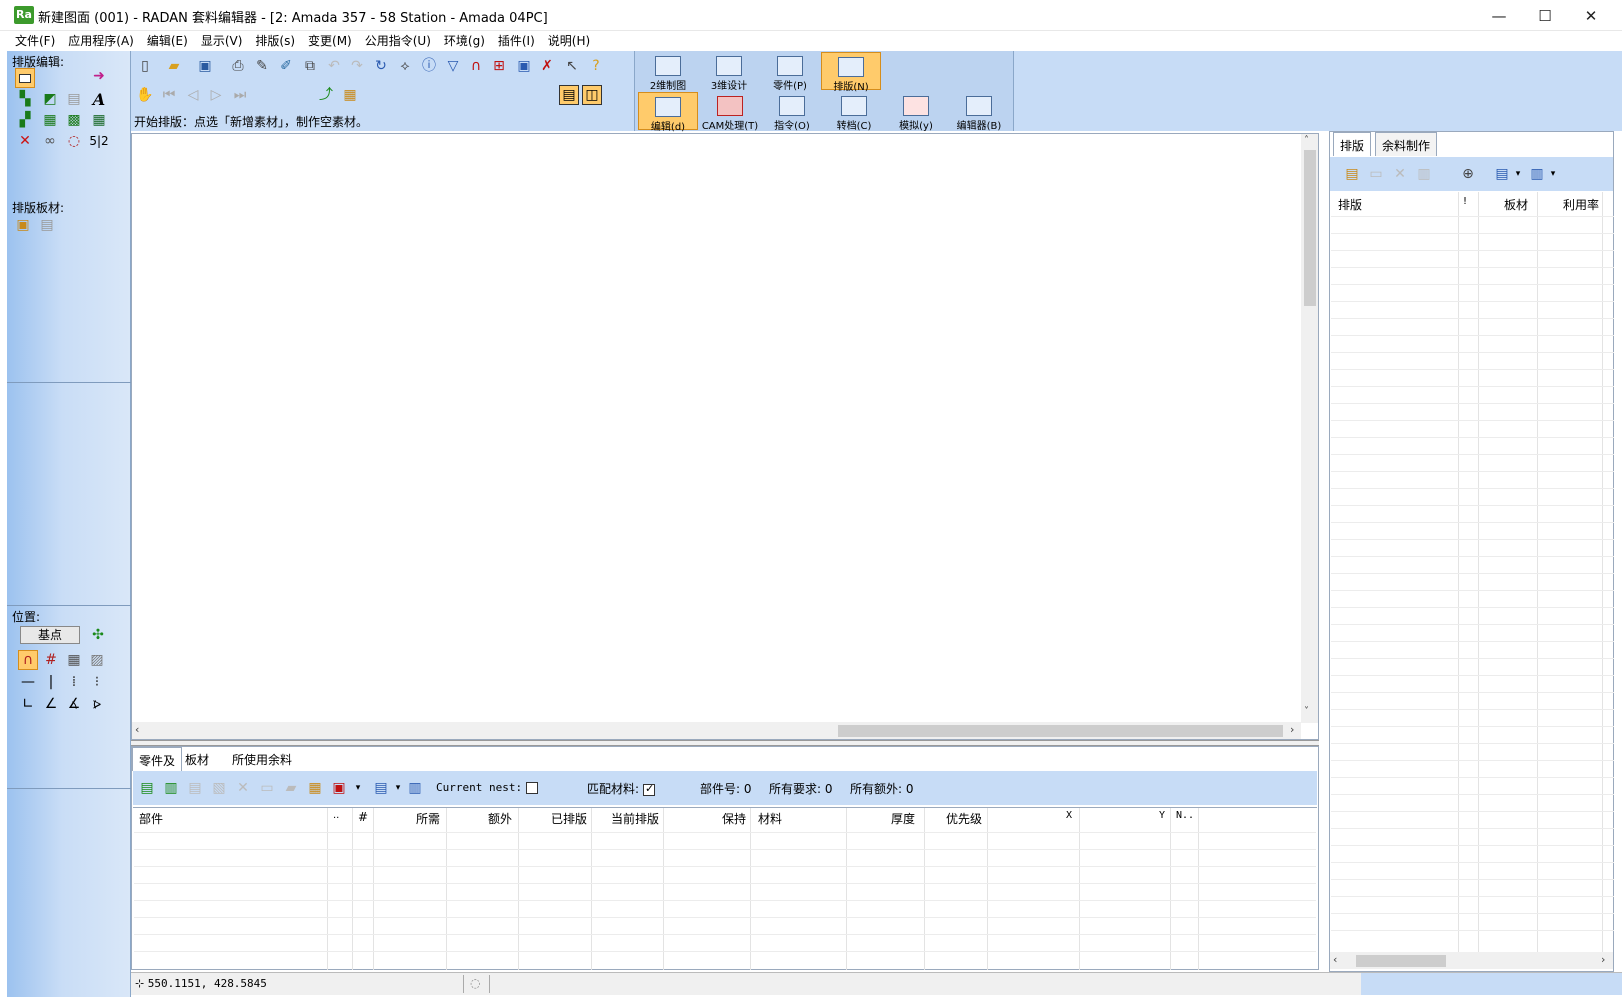 The height and width of the screenshot is (1005, 1622). I want to click on table-view-icon: ▦, so click(350, 95).